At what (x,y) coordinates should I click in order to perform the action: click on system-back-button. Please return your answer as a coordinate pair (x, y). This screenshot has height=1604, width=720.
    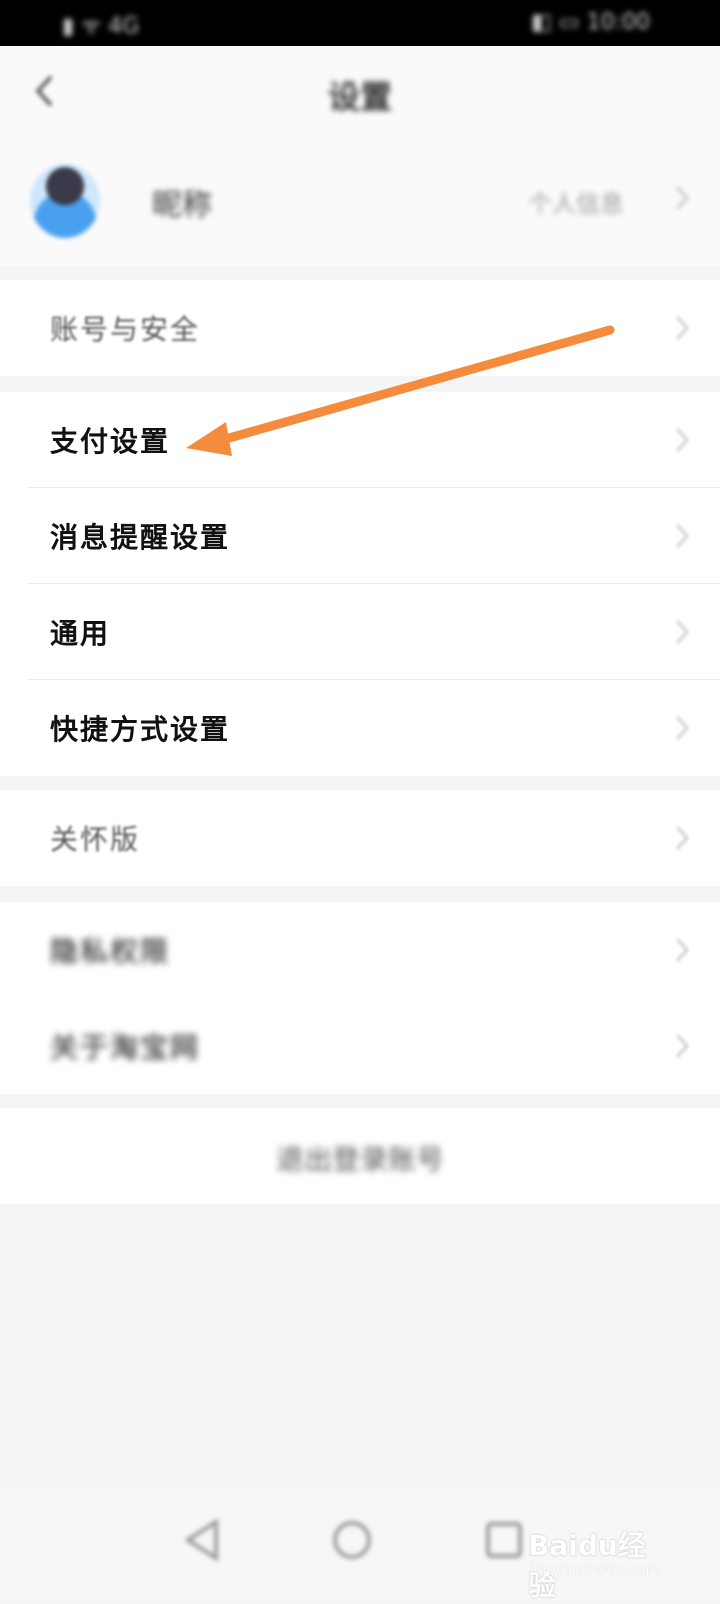
    Looking at the image, I should click on (202, 1542).